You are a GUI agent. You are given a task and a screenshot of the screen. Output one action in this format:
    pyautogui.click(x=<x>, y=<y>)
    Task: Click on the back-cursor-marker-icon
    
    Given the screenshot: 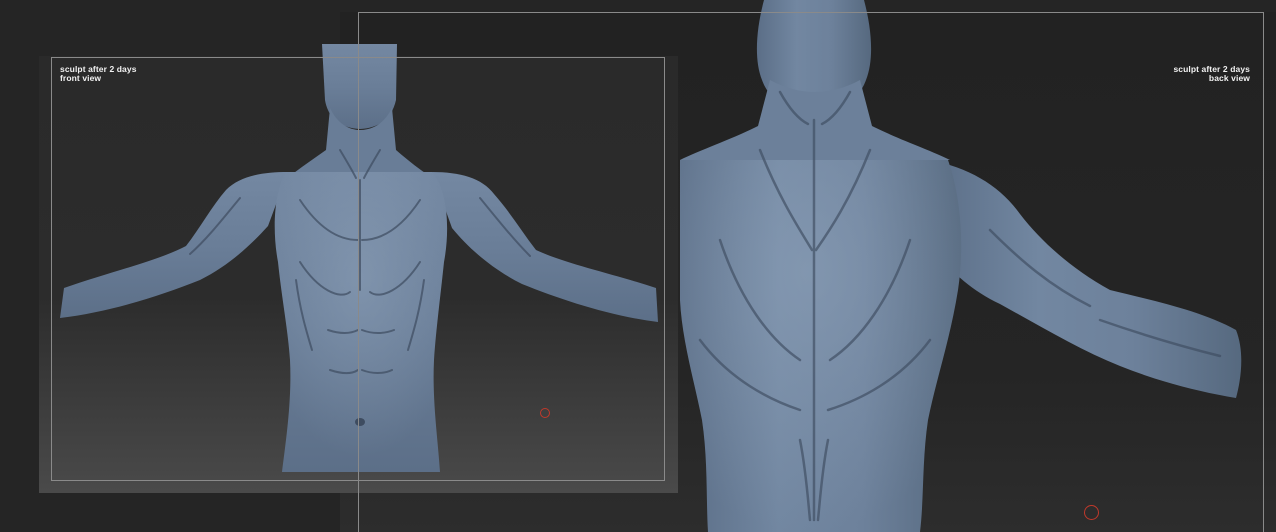 What is the action you would take?
    pyautogui.click(x=1091, y=512)
    